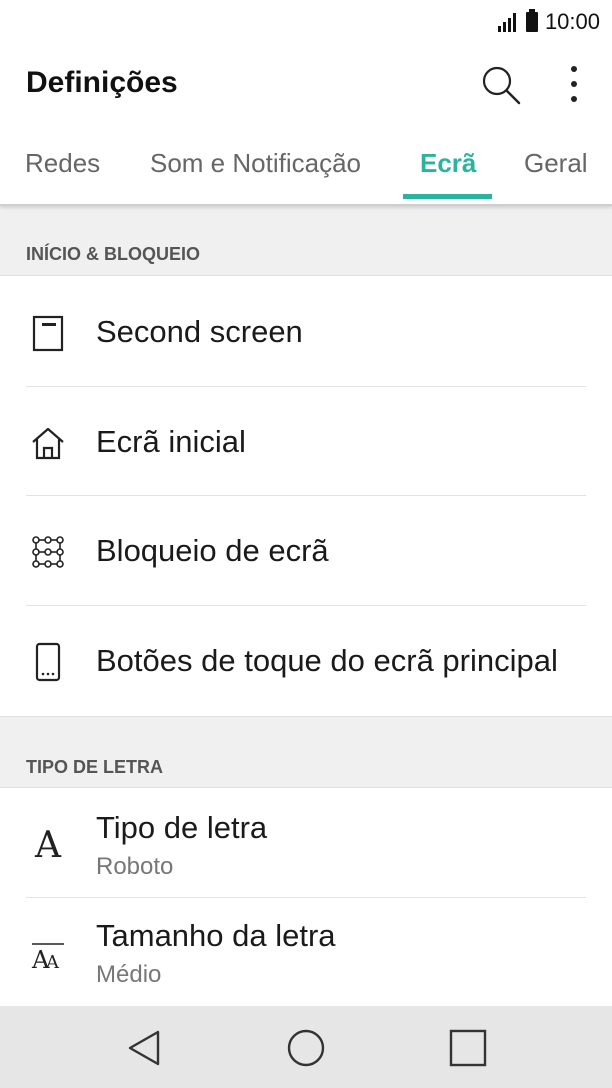 Image resolution: width=612 pixels, height=1088 pixels. What do you see at coordinates (48, 552) in the screenshot?
I see `lock-pattern-icon` at bounding box center [48, 552].